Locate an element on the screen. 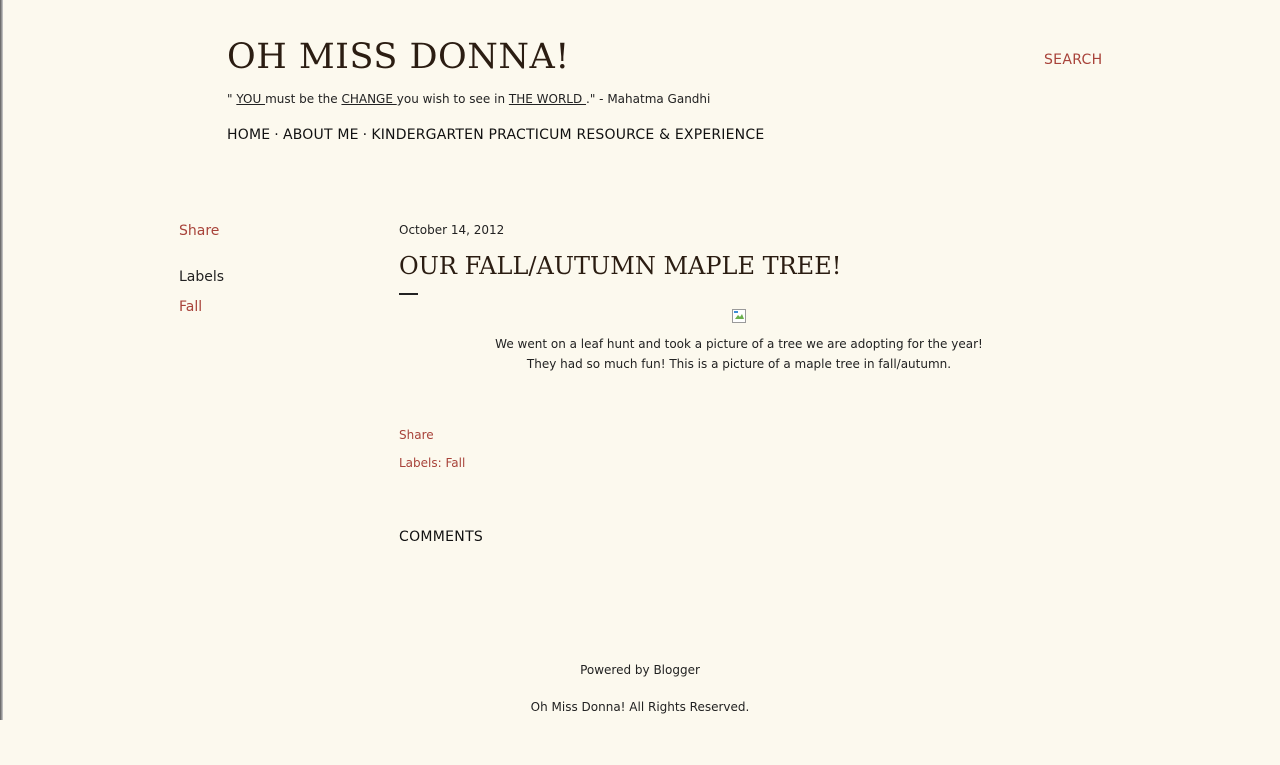 Image resolution: width=1280 pixels, height=765 pixels. comments-heading: COMMENTS is located at coordinates (441, 537).